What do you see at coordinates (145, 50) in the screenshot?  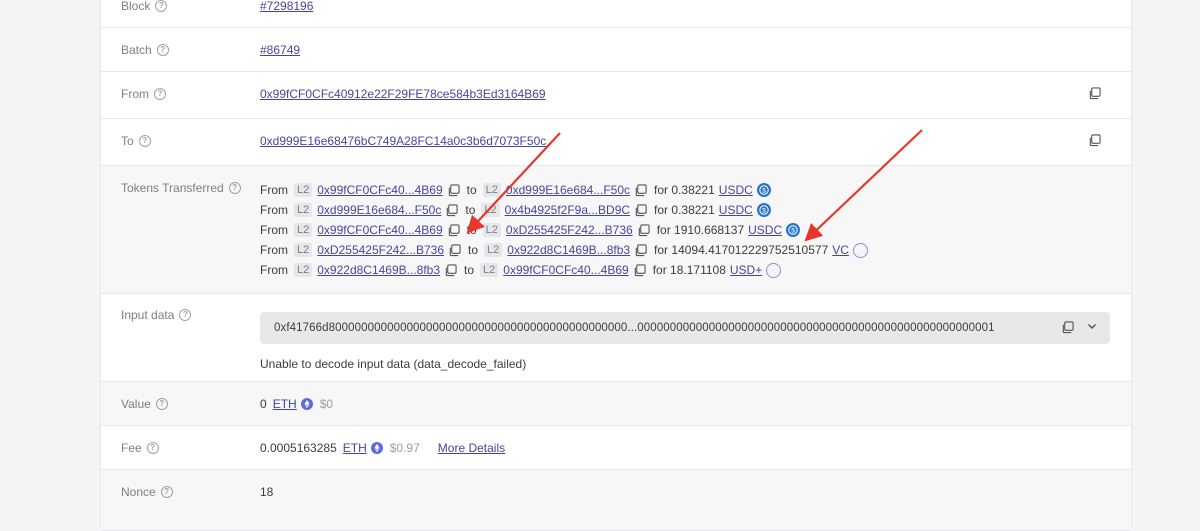 I see `batch-label: Batch ?` at bounding box center [145, 50].